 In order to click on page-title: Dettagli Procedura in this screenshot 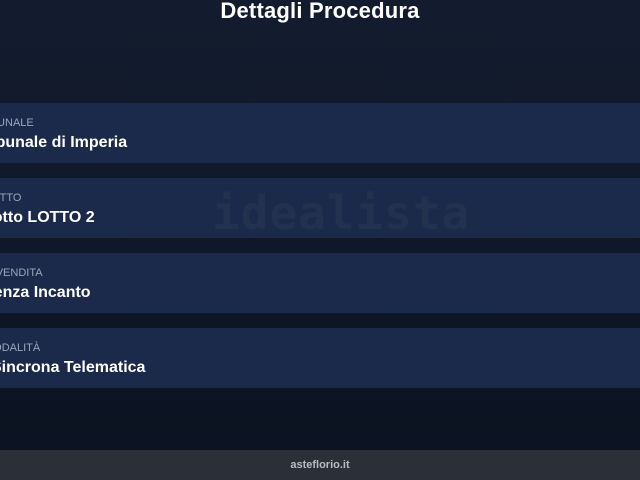, I will do `click(320, 11)`.